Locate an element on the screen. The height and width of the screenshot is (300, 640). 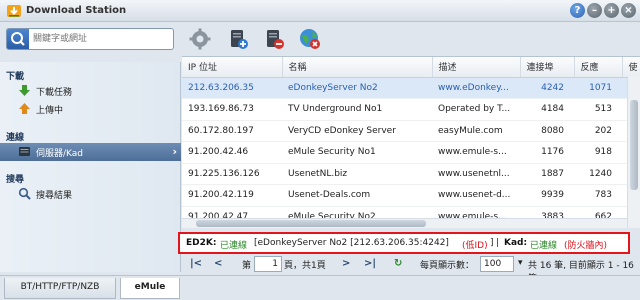
column-header-ip: IP 位址 is located at coordinates (232, 67).